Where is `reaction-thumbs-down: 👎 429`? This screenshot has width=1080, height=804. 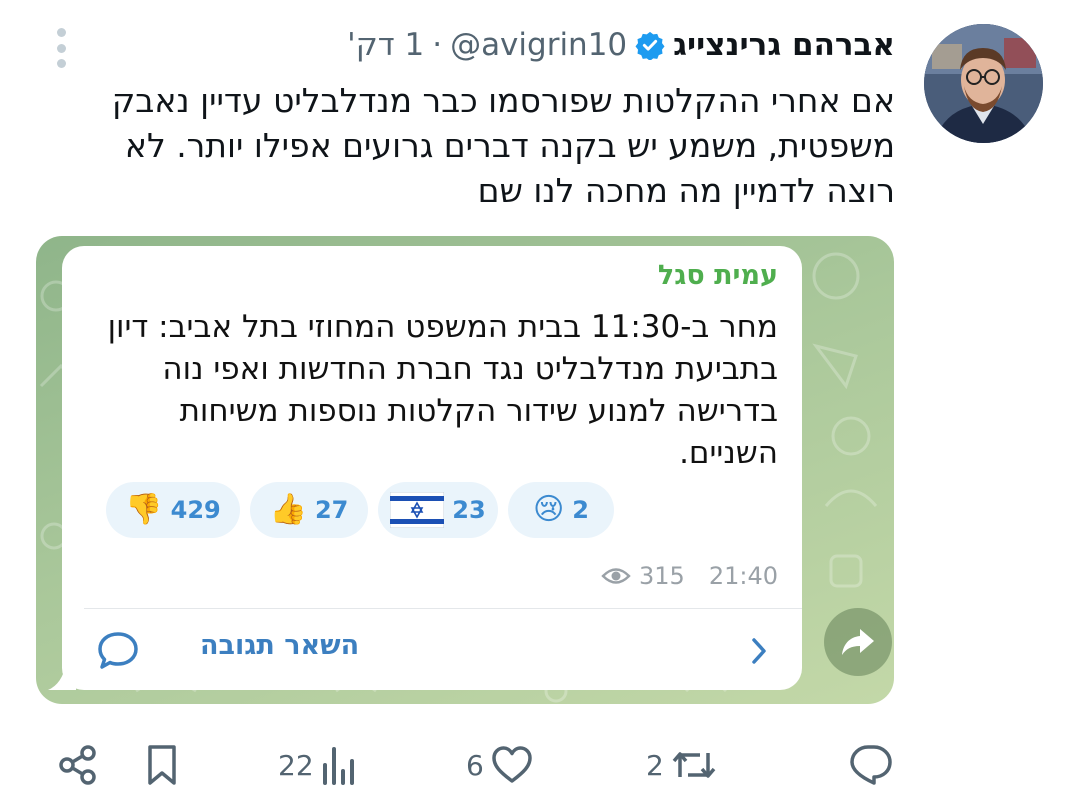
reaction-thumbs-down: 👎 429 is located at coordinates (173, 510).